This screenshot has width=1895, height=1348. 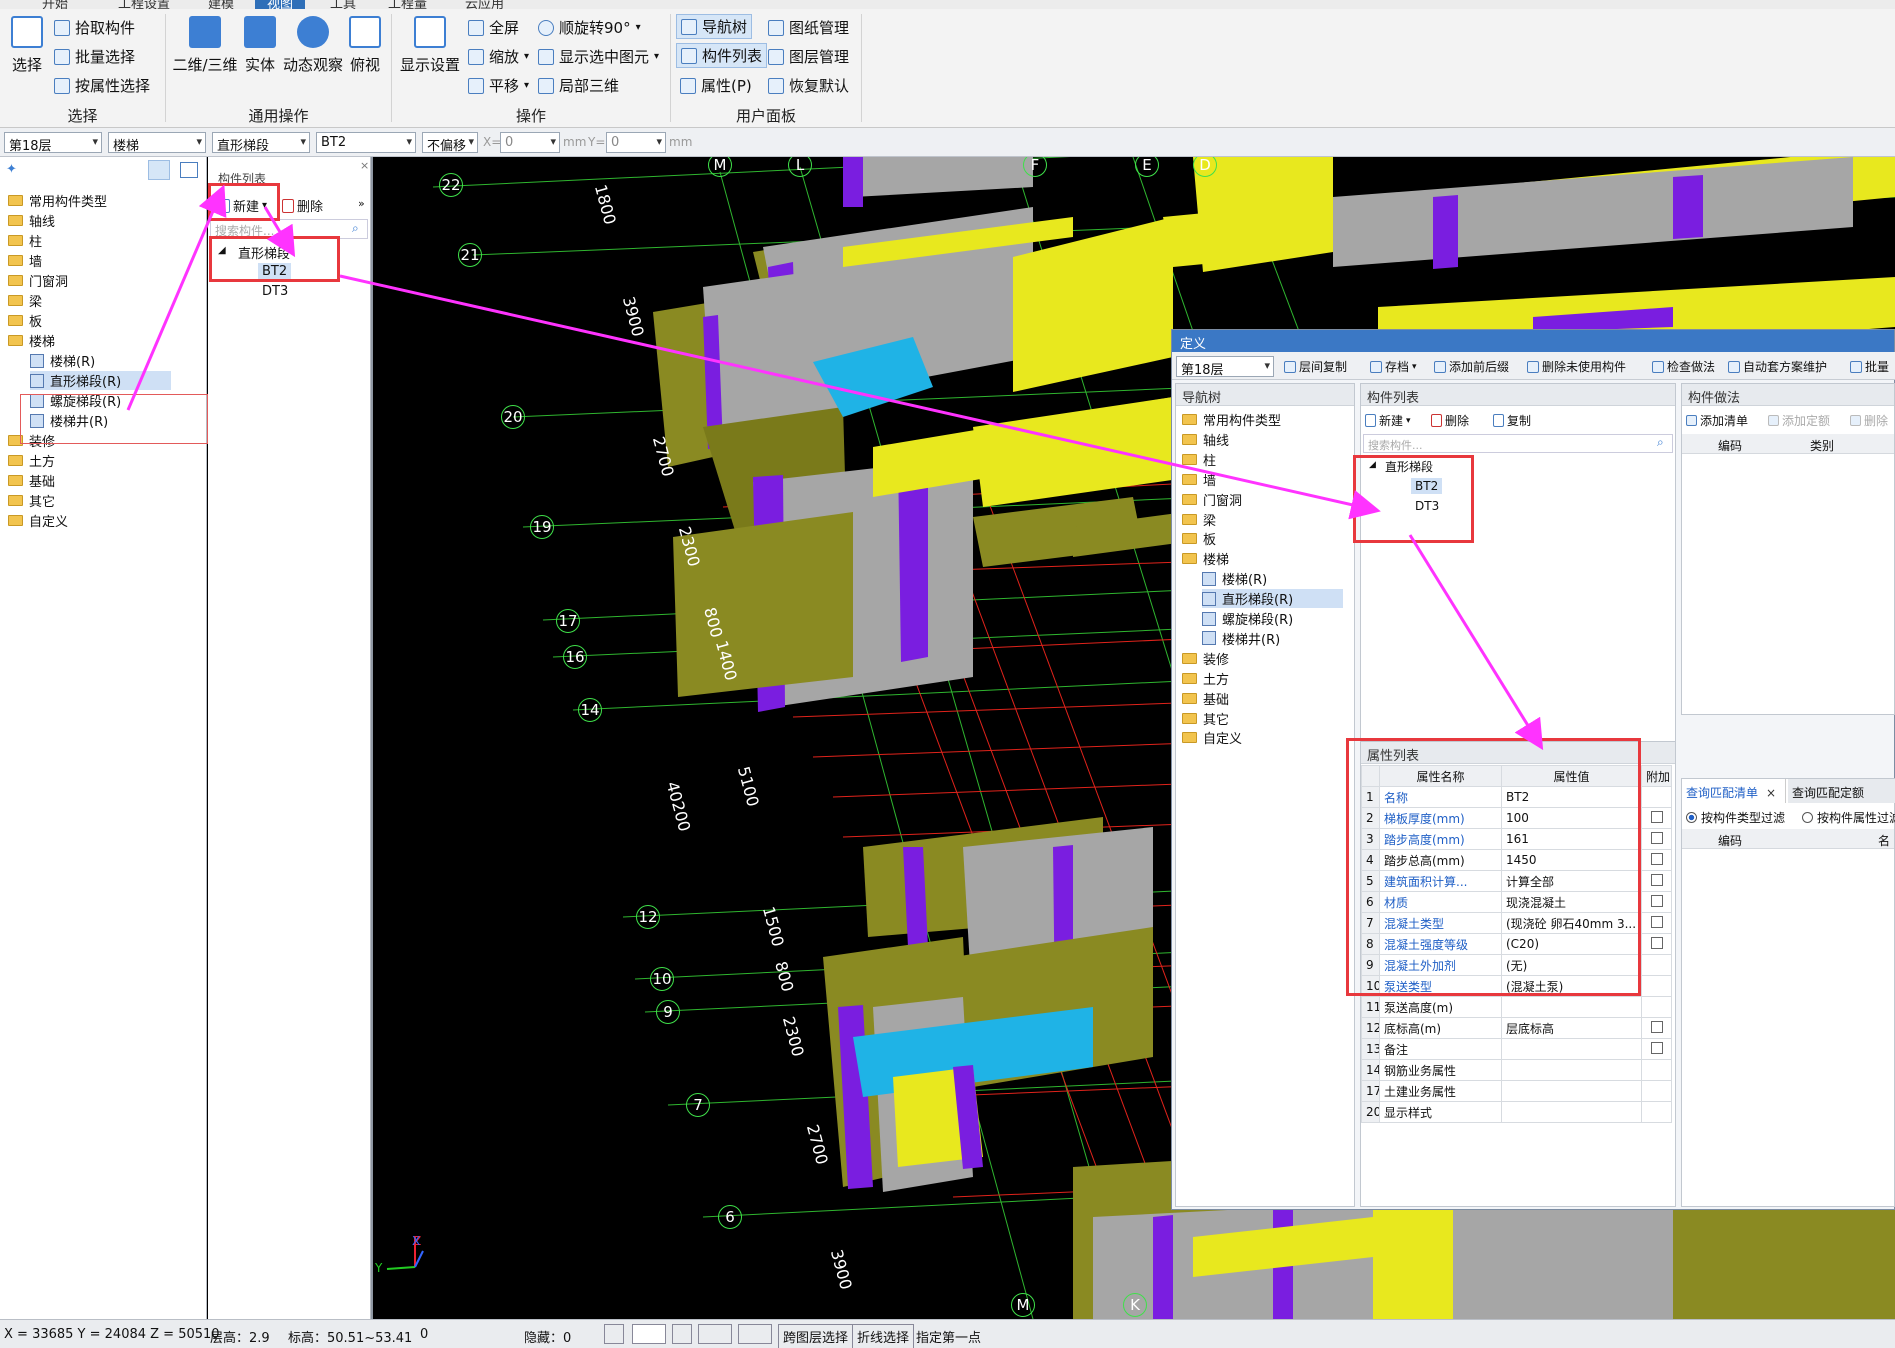 What do you see at coordinates (424, 1334) in the screenshot?
I see `status-zero: 0` at bounding box center [424, 1334].